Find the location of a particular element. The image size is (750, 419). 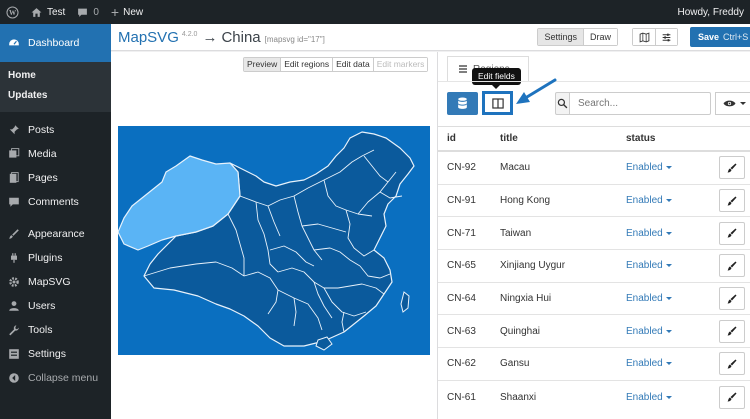

pages-icon is located at coordinates (14, 178).